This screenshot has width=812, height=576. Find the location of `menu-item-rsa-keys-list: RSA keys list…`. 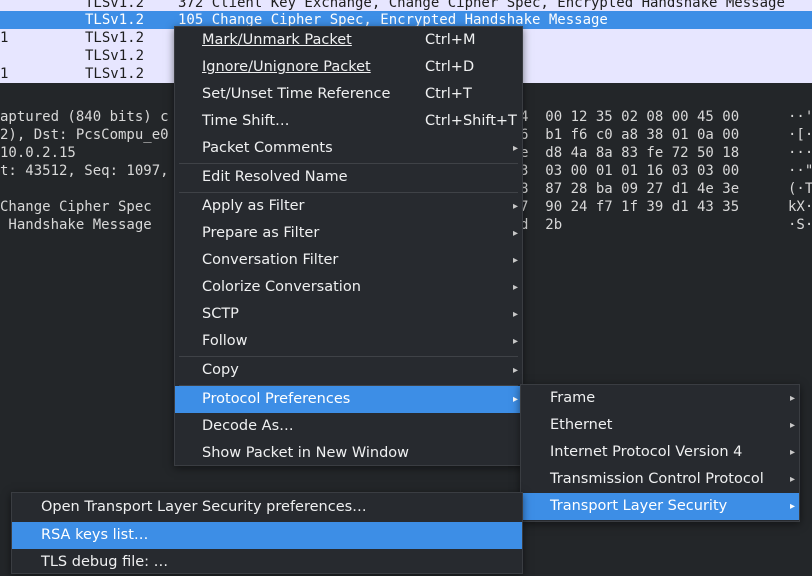

menu-item-rsa-keys-list: RSA keys list… is located at coordinates (267, 535).